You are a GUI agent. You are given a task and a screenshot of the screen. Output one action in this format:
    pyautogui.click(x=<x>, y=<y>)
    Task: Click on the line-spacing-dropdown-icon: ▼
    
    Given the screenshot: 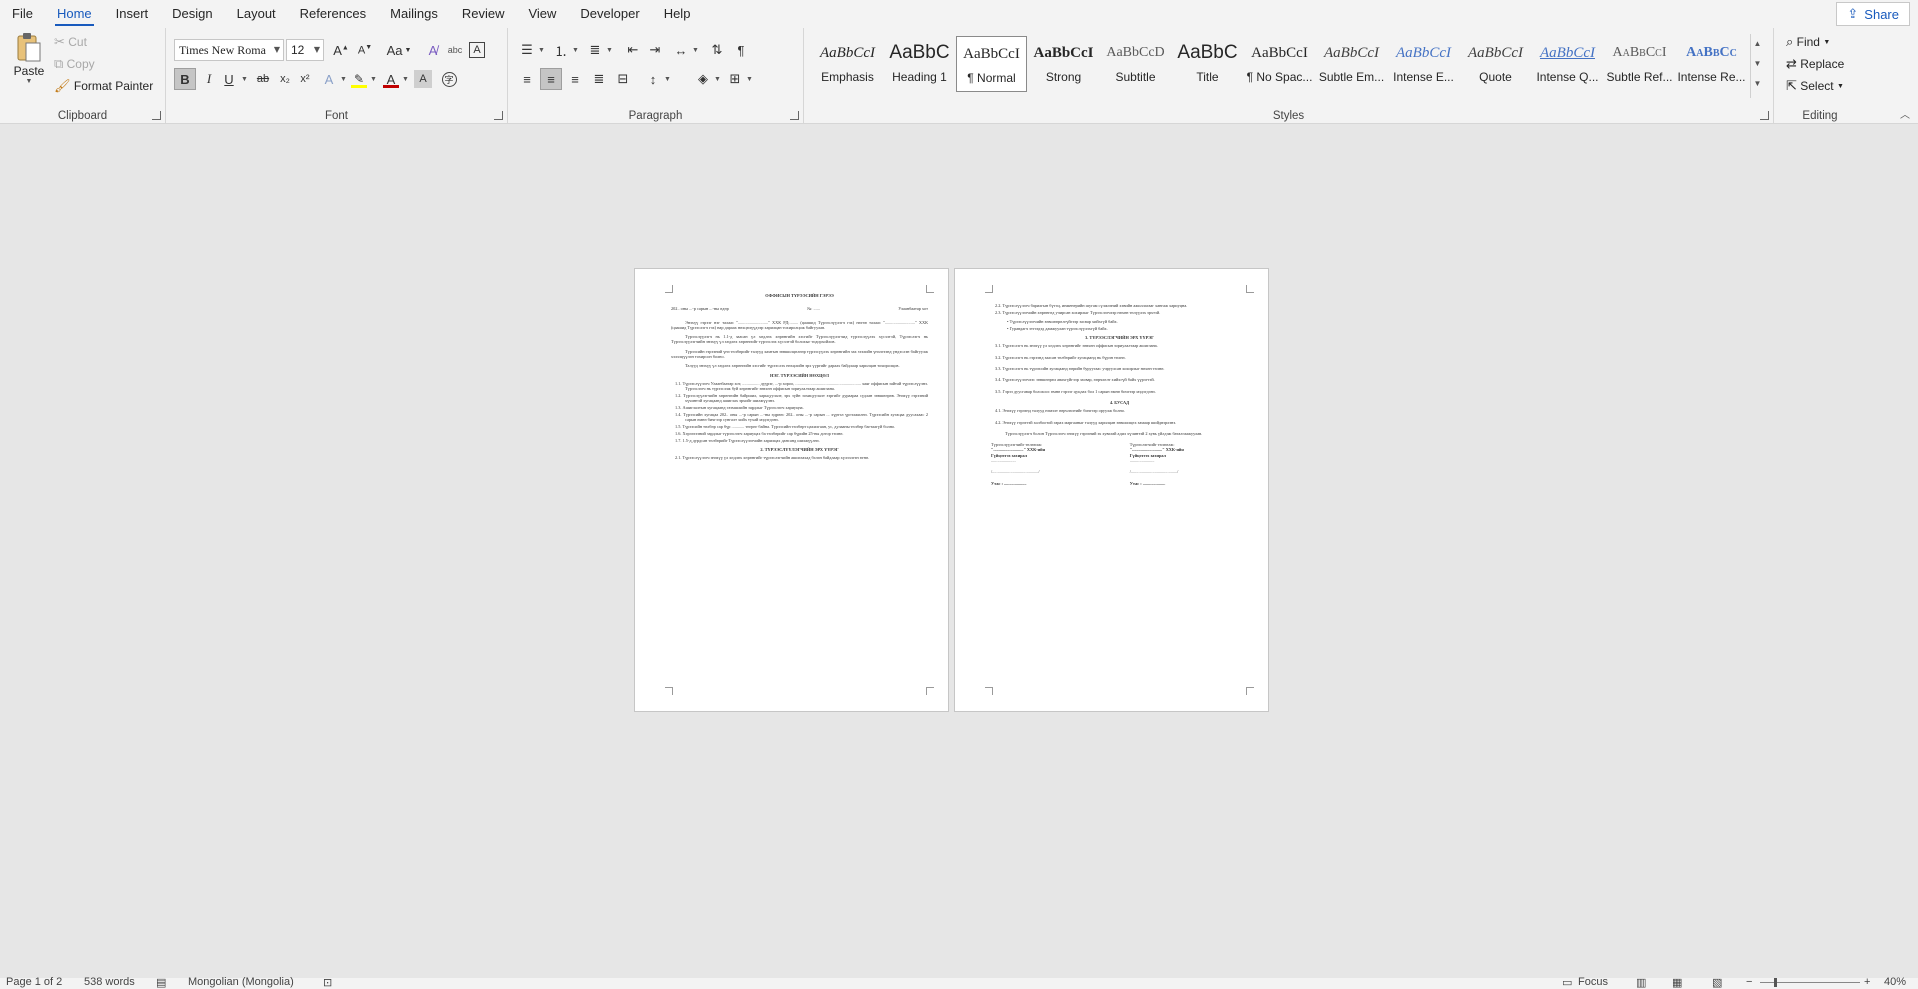 What is the action you would take?
    pyautogui.click(x=667, y=79)
    